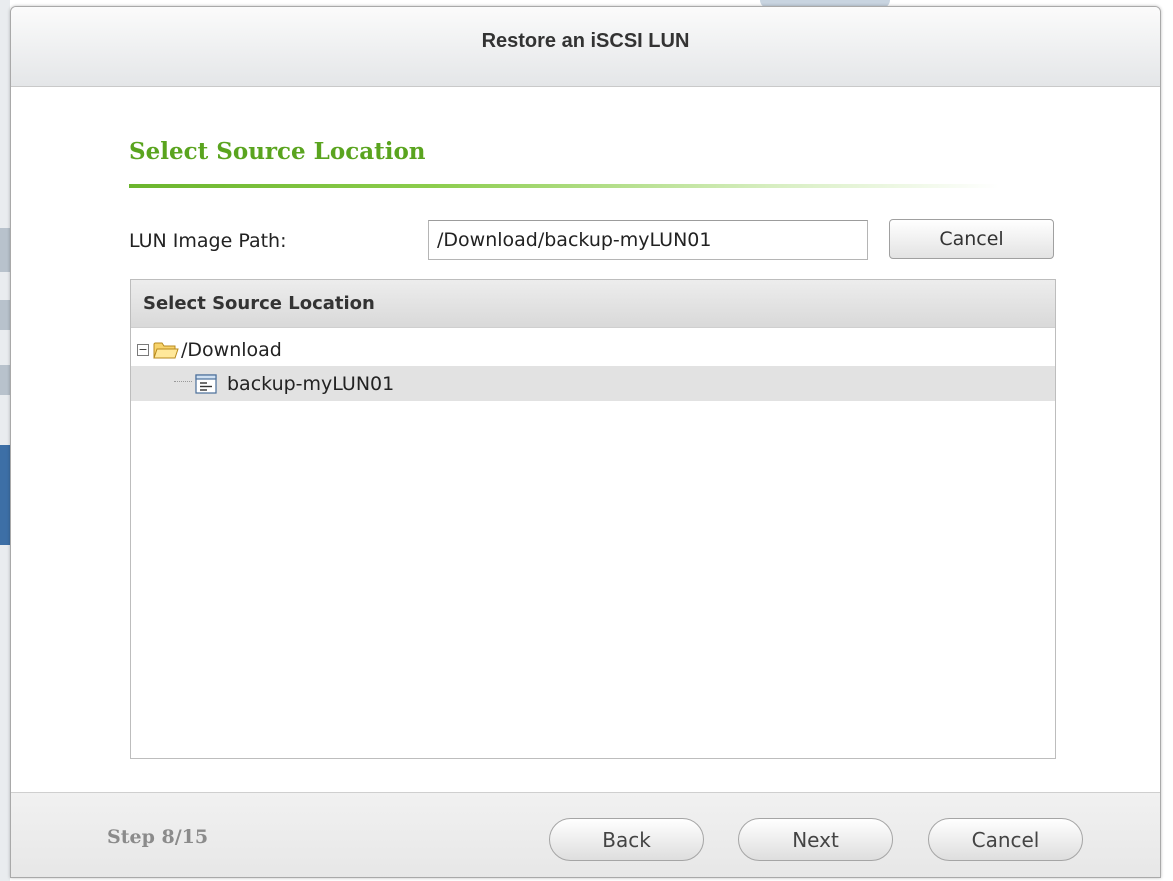 The height and width of the screenshot is (881, 1173). Describe the element at coordinates (593, 304) in the screenshot. I see `tree-header: Select Source Location` at that location.